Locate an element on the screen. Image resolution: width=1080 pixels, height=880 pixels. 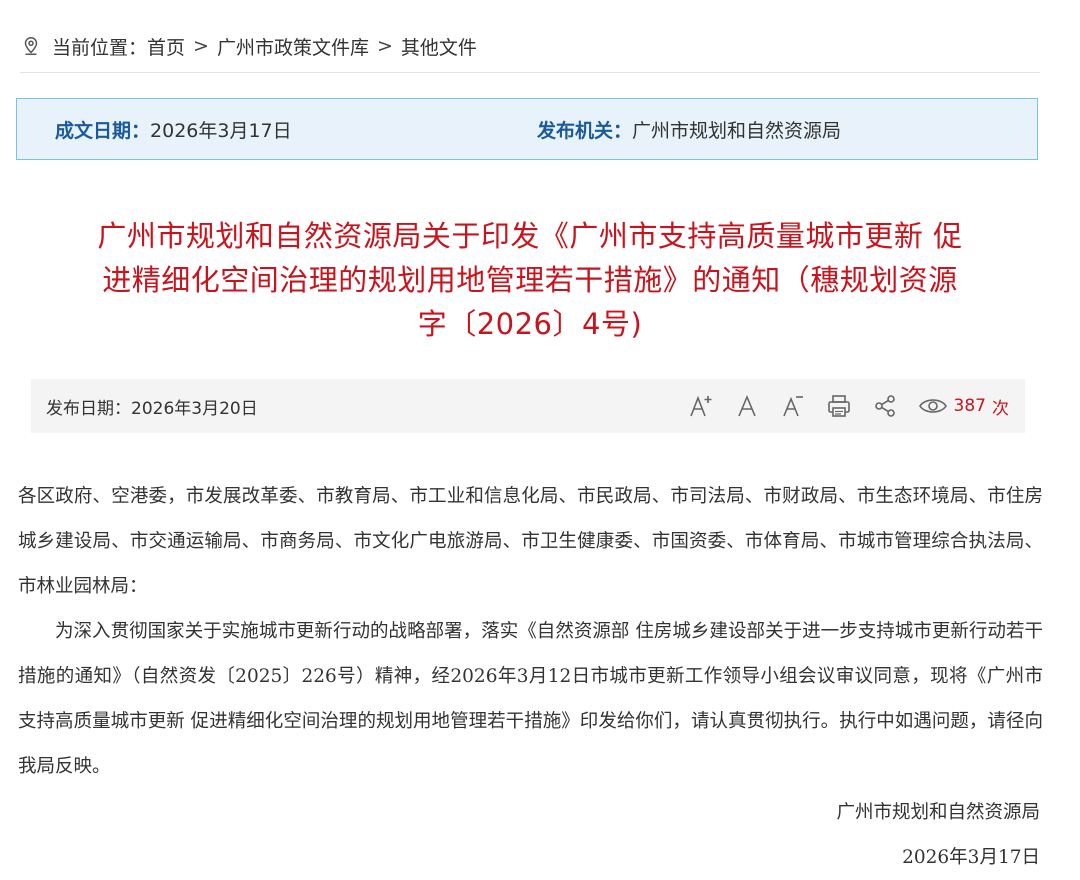
view-count-unit: 次 is located at coordinates (1000, 408).